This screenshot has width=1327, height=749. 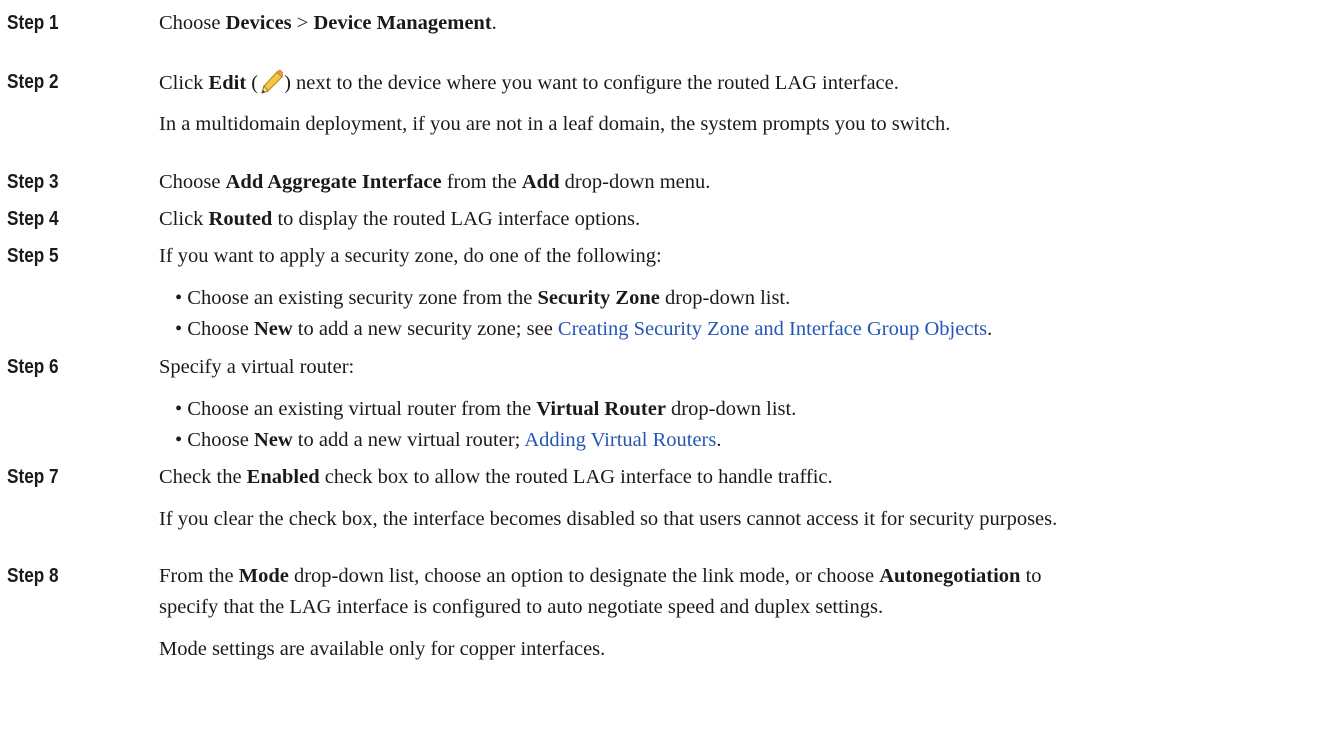 What do you see at coordinates (33, 256) in the screenshot?
I see `step-label: Step 5` at bounding box center [33, 256].